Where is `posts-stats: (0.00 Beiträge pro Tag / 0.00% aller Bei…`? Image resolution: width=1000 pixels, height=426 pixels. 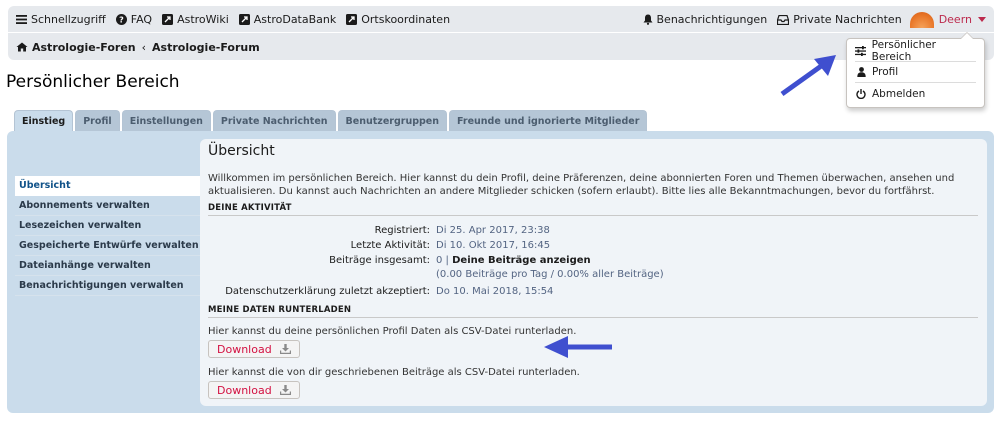
posts-stats: (0.00 Beiträge pro Tag / 0.00% aller Bei… is located at coordinates (550, 274).